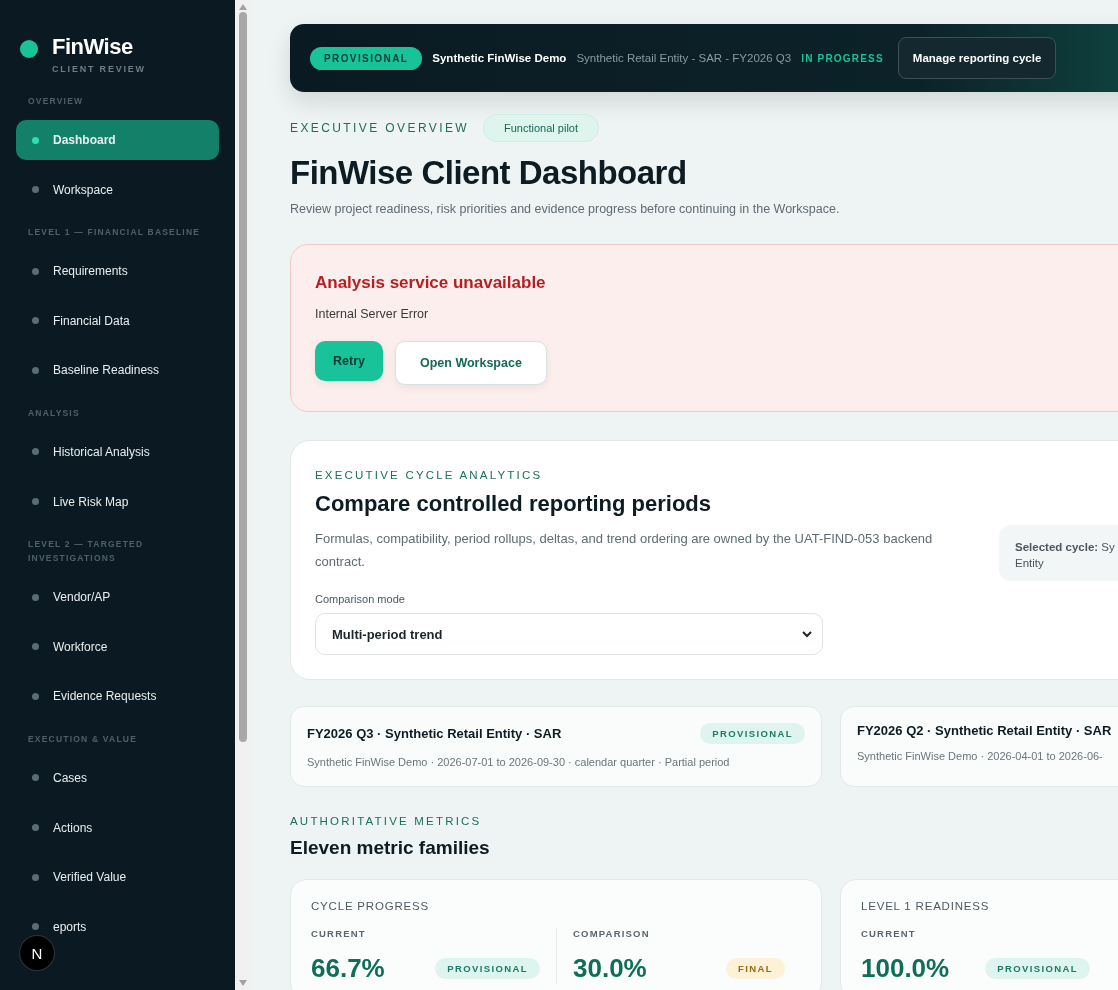  I want to click on nav-item: Historical Analysis, so click(117, 451).